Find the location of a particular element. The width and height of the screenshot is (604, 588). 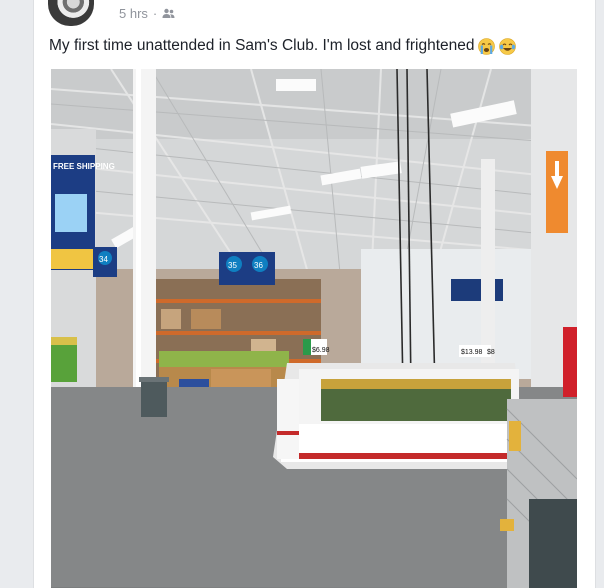

aisle-sign-36: 36 is located at coordinates (258, 265).